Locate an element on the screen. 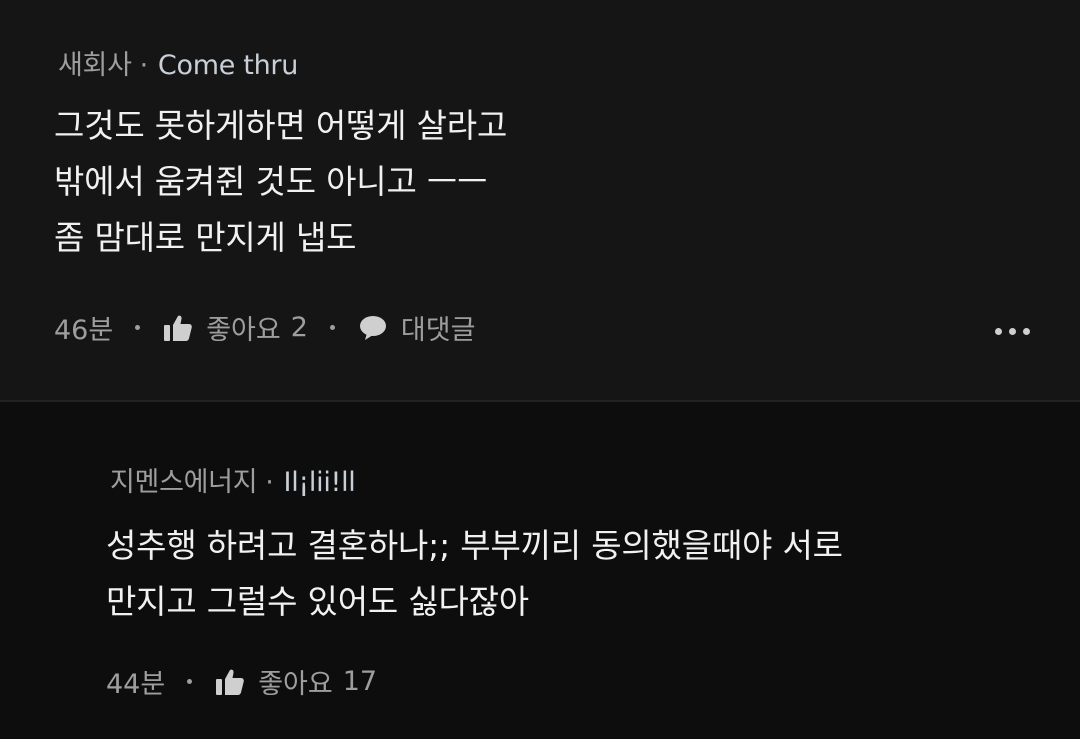 Image resolution: width=1080 pixels, height=739 pixels. comment-line: 밖에서 움켜쥔 것도 아니고 ㅡㅡ is located at coordinates (271, 181).